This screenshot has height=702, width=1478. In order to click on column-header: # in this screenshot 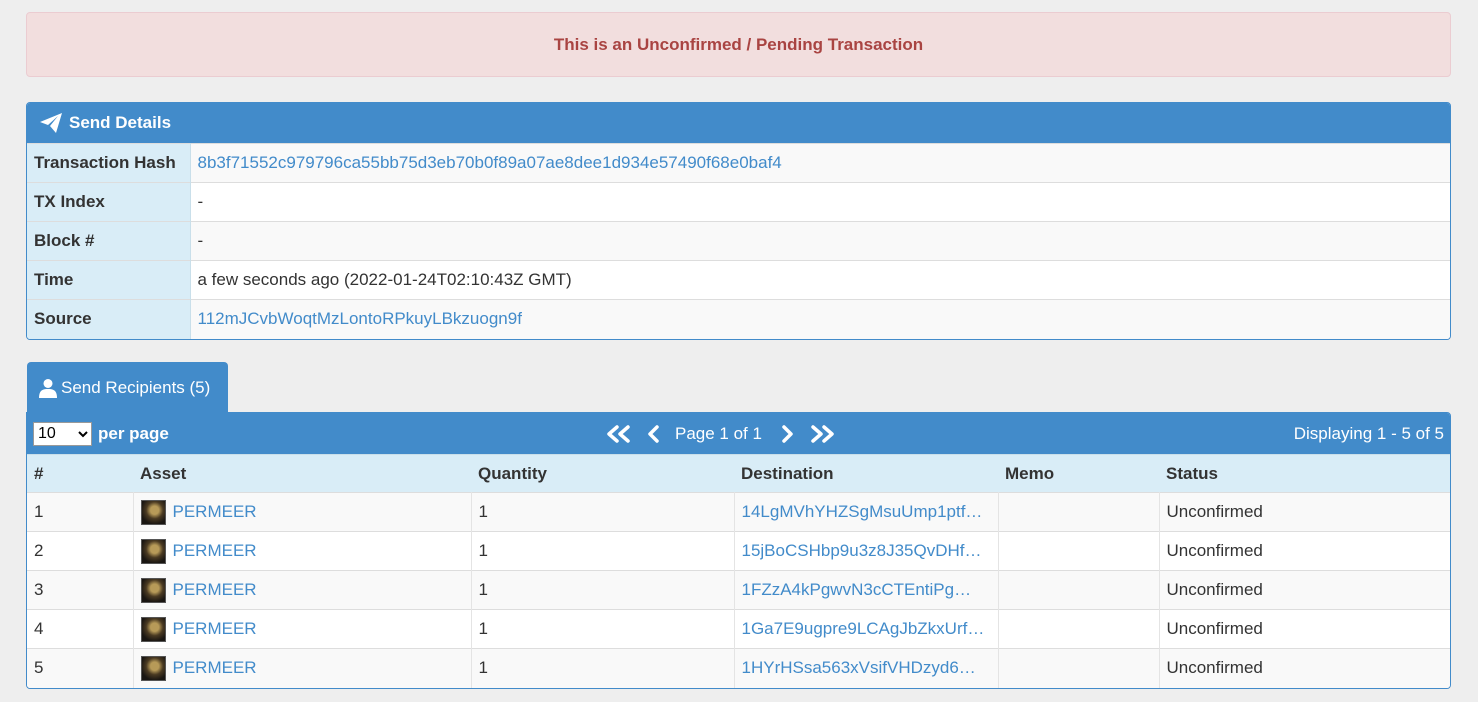, I will do `click(80, 473)`.